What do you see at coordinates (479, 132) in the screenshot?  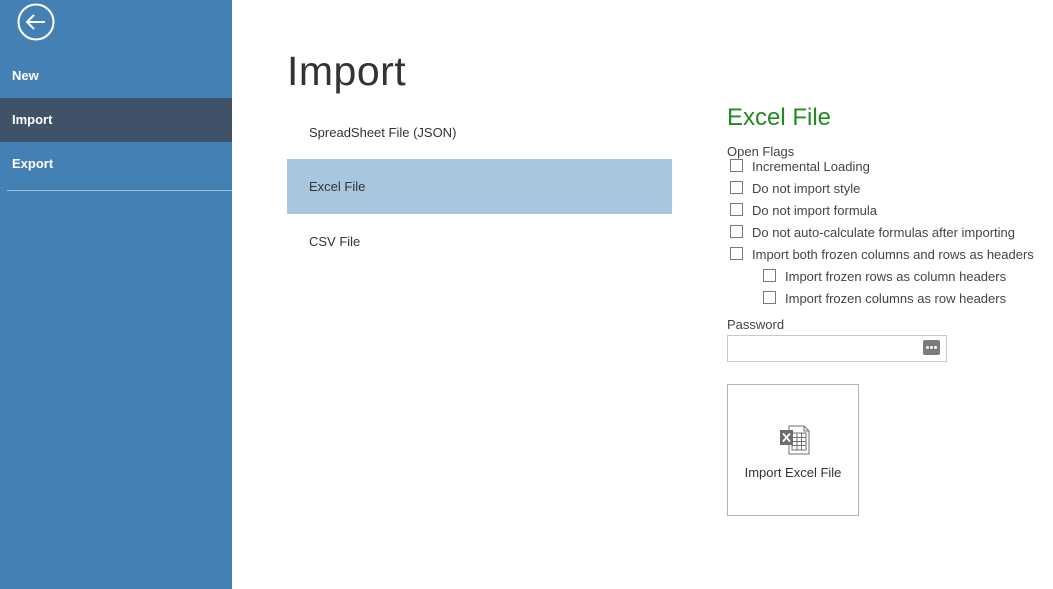 I see `file-type-spreadsheet-json: SpreadSheet File (JSON)` at bounding box center [479, 132].